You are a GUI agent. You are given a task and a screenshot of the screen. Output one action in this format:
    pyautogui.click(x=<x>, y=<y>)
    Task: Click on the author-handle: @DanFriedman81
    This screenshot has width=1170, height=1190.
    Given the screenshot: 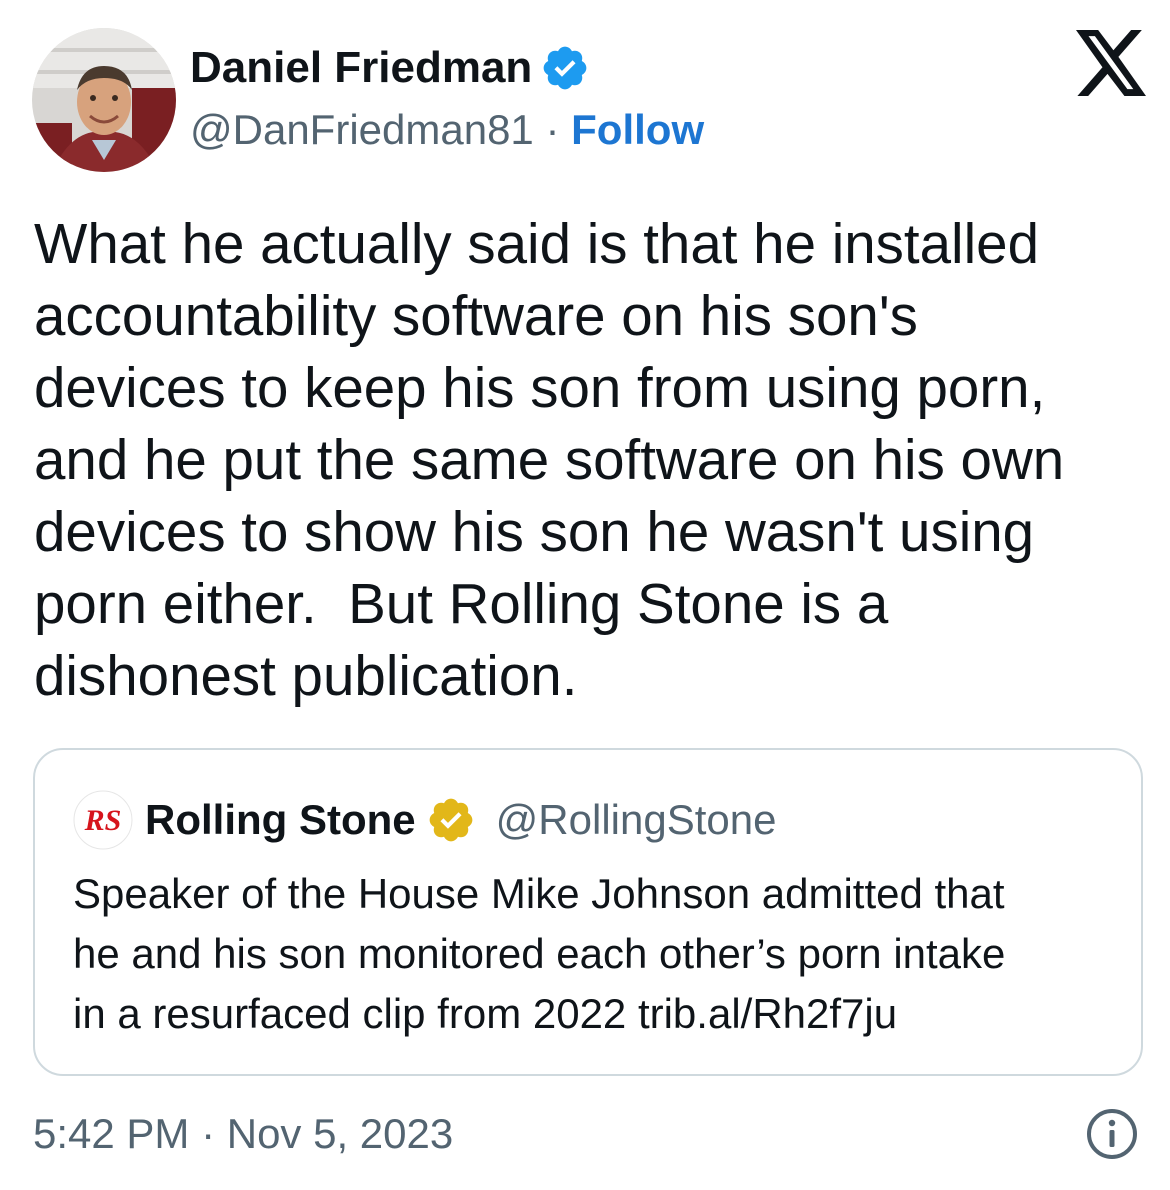 What is the action you would take?
    pyautogui.click(x=362, y=129)
    